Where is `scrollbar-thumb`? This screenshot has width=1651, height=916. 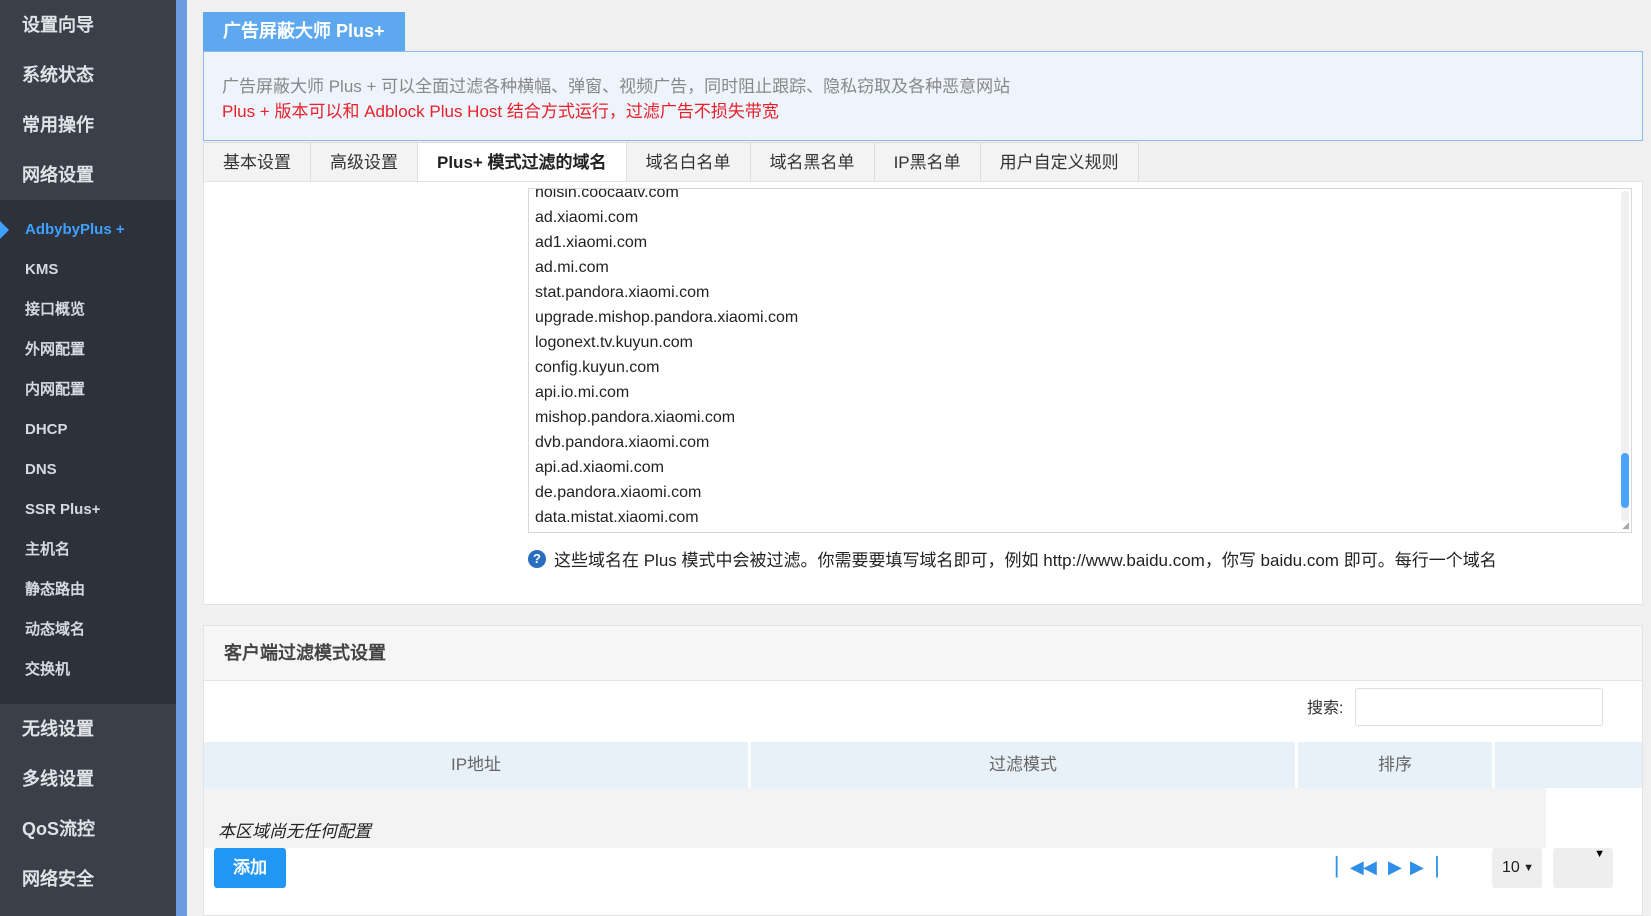 scrollbar-thumb is located at coordinates (1625, 480).